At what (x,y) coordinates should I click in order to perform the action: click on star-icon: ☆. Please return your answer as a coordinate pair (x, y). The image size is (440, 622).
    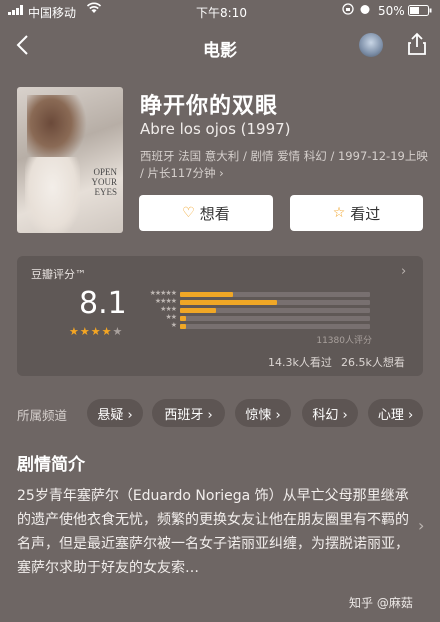
    Looking at the image, I should click on (339, 213).